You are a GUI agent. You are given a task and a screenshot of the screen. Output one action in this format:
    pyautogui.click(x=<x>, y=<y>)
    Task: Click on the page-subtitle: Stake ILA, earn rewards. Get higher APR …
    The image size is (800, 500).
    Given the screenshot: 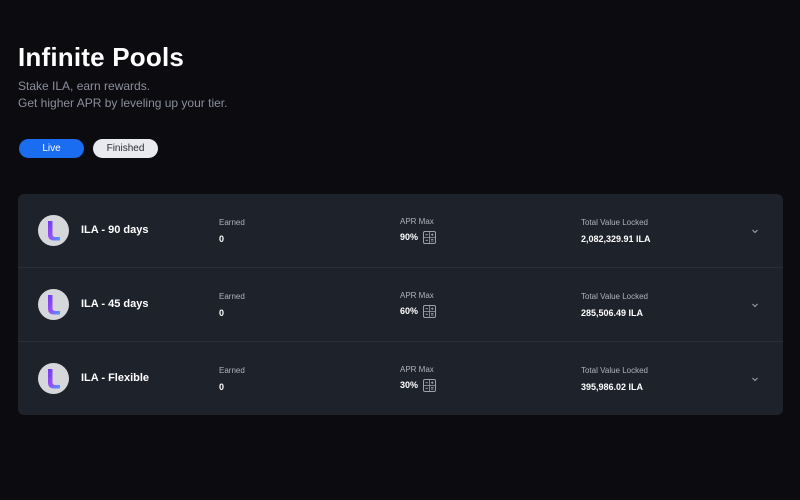 What is the action you would take?
    pyautogui.click(x=122, y=95)
    